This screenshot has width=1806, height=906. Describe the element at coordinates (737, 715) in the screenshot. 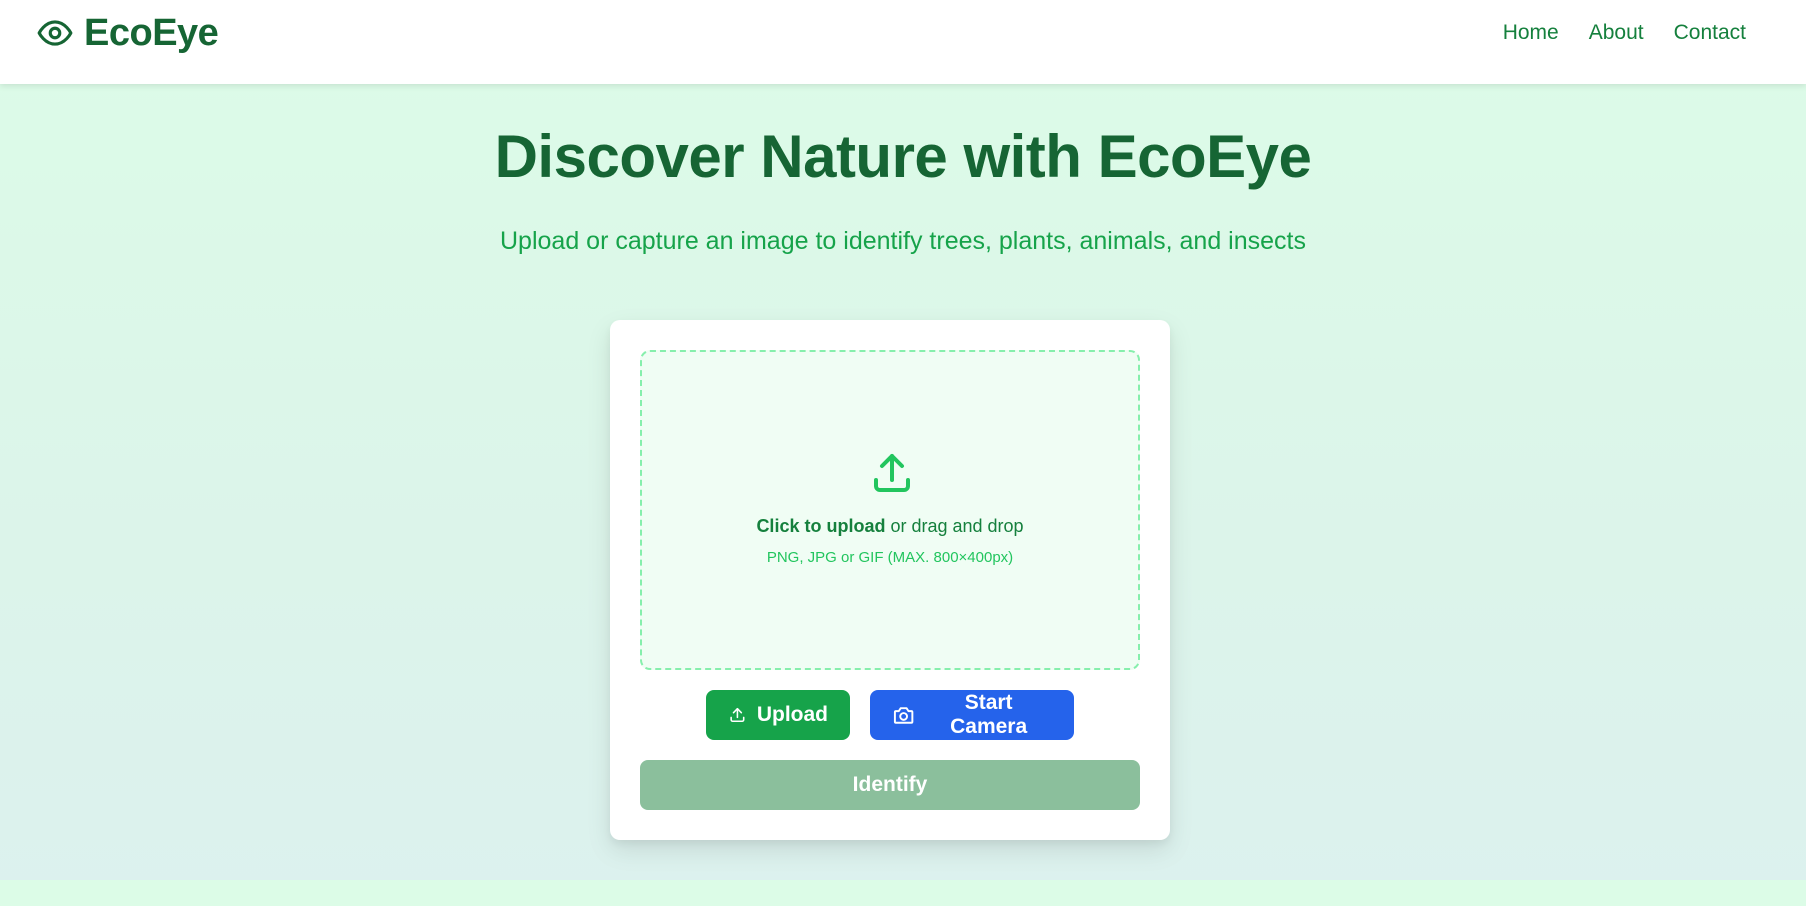

I see `upload-icon` at that location.